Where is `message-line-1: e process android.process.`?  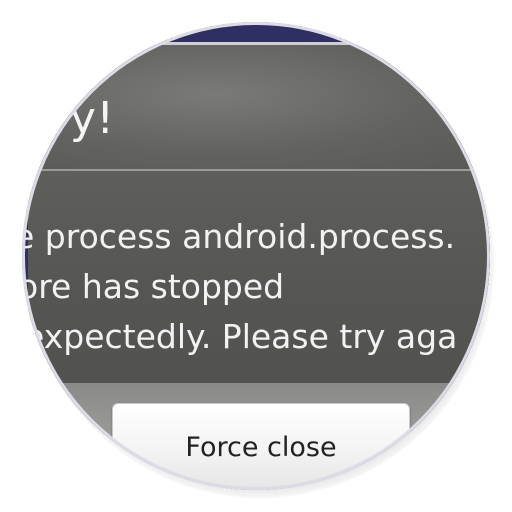
message-line-1: e process android.process. is located at coordinates (239, 236).